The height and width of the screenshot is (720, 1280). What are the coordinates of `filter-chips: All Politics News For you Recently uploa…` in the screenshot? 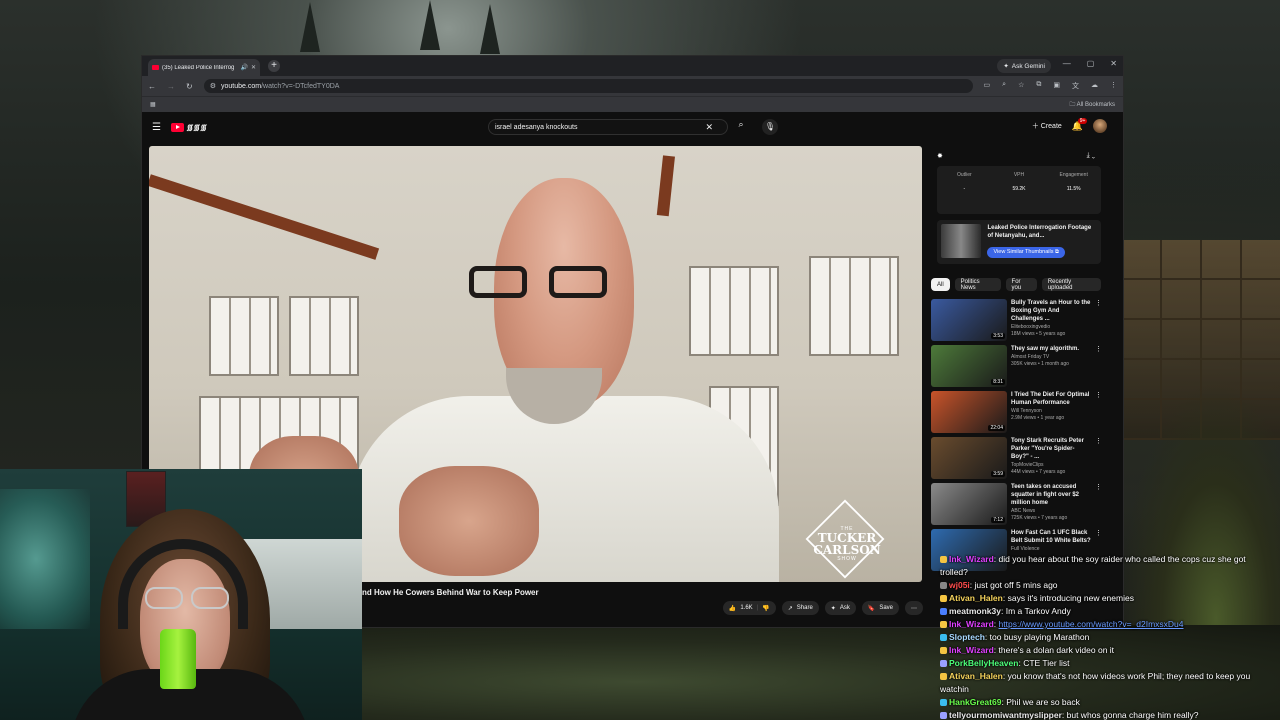 It's located at (1016, 284).